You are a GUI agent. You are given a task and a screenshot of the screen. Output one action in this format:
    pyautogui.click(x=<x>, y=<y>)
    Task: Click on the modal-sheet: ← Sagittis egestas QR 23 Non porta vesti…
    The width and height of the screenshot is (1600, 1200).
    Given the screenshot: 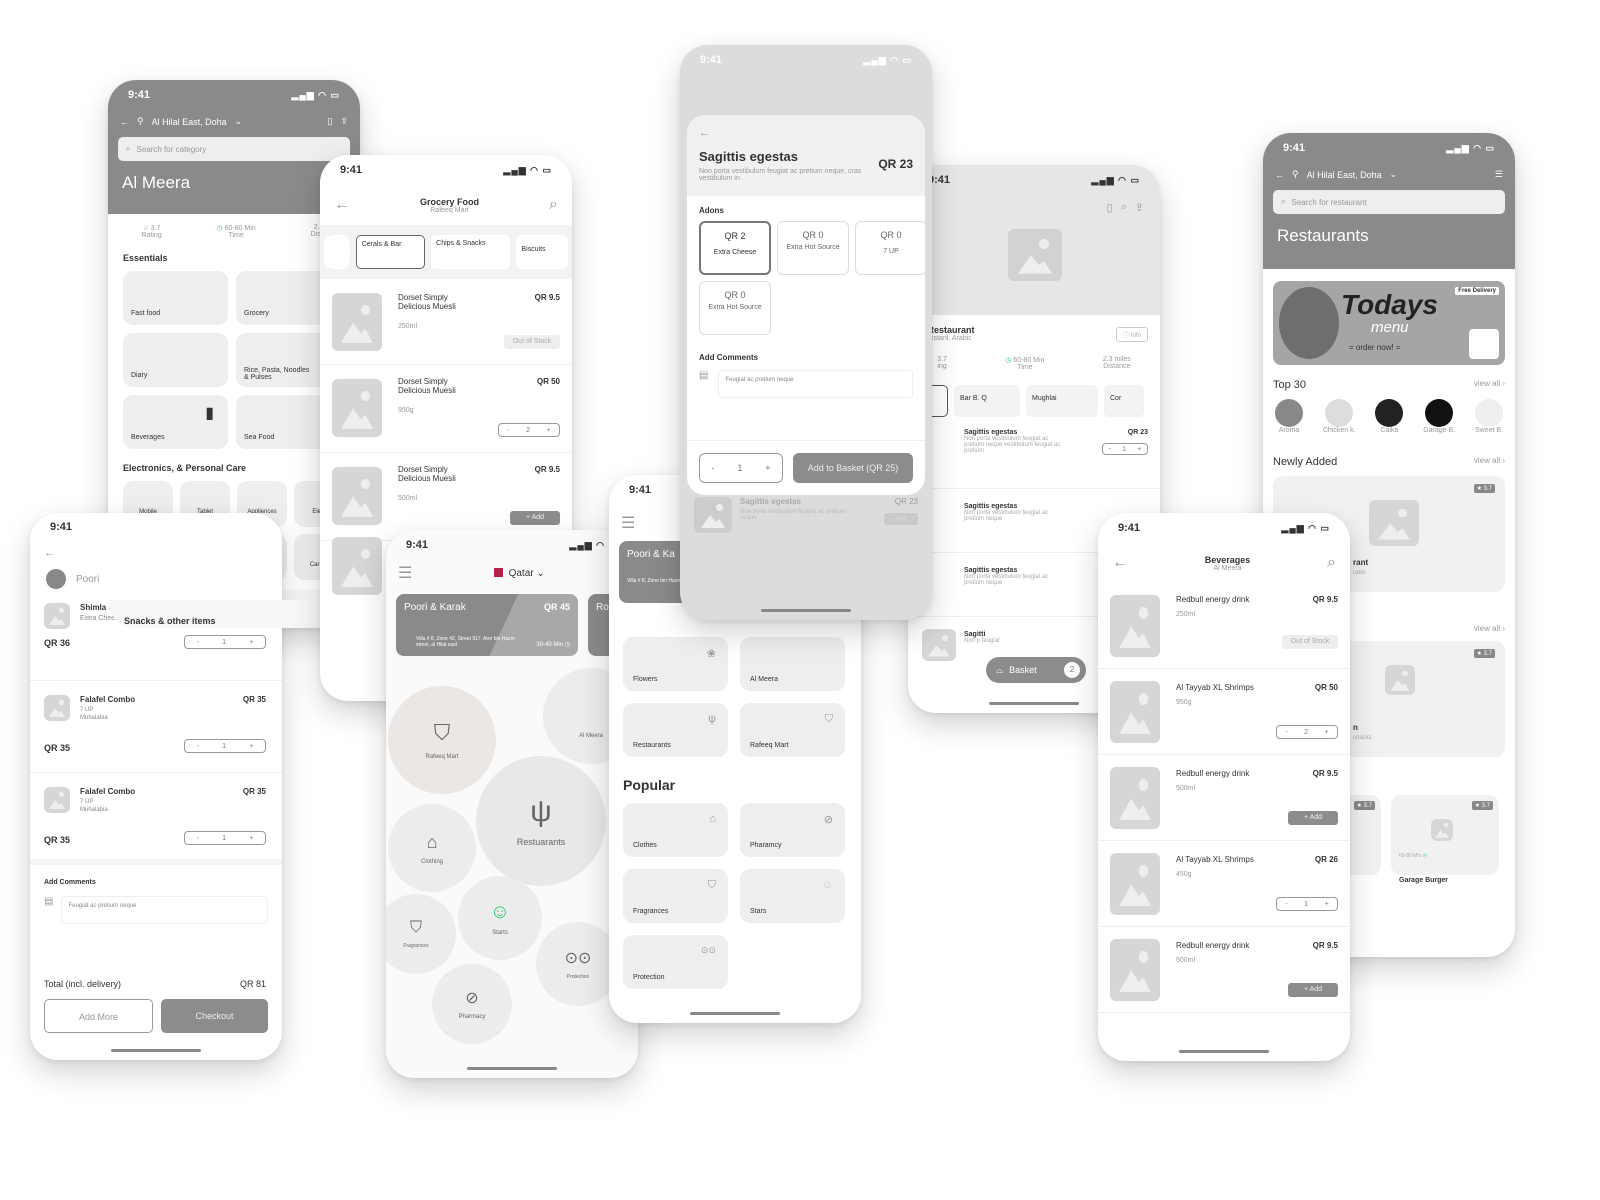 What is the action you would take?
    pyautogui.click(x=806, y=305)
    